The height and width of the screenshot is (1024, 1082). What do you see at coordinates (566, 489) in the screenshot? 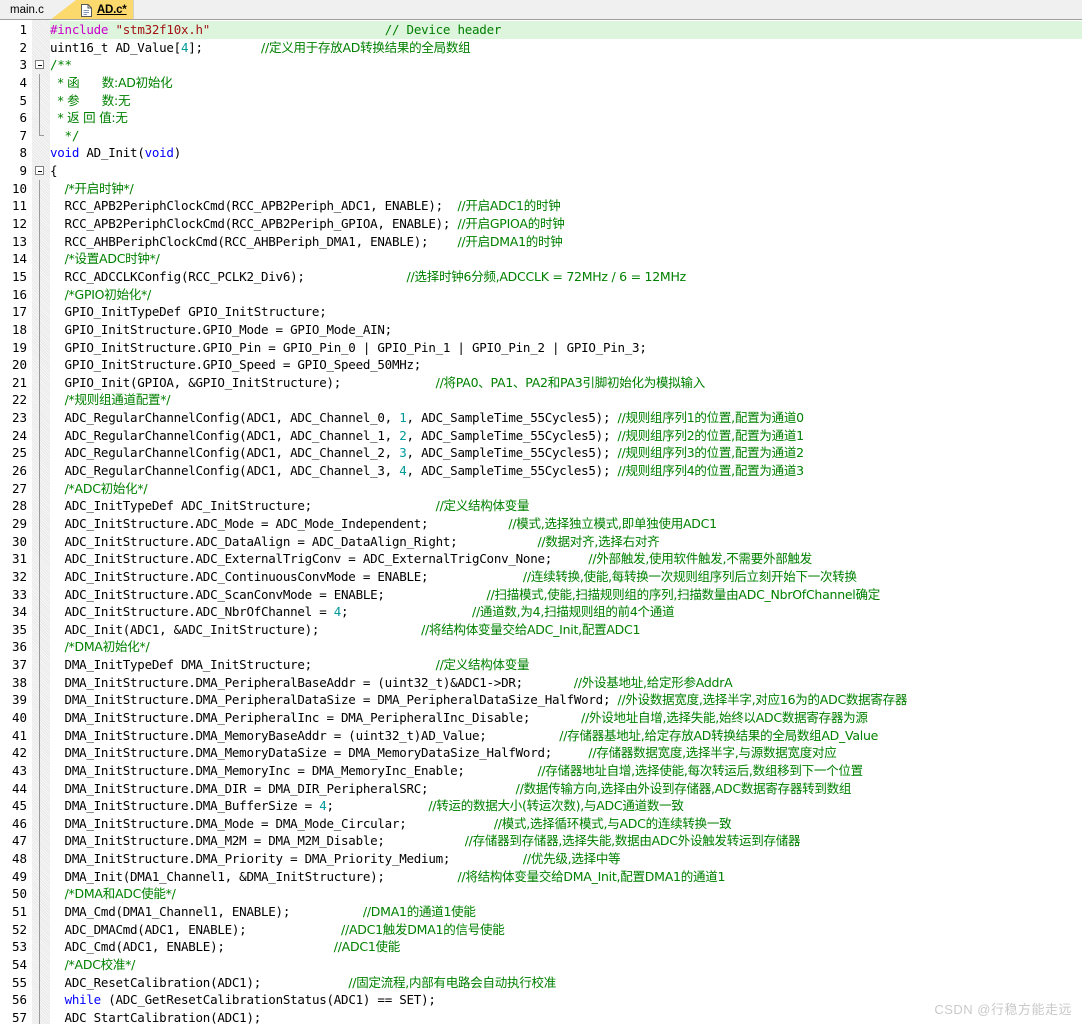
I see `code-line: /*ADC初始化*/` at bounding box center [566, 489].